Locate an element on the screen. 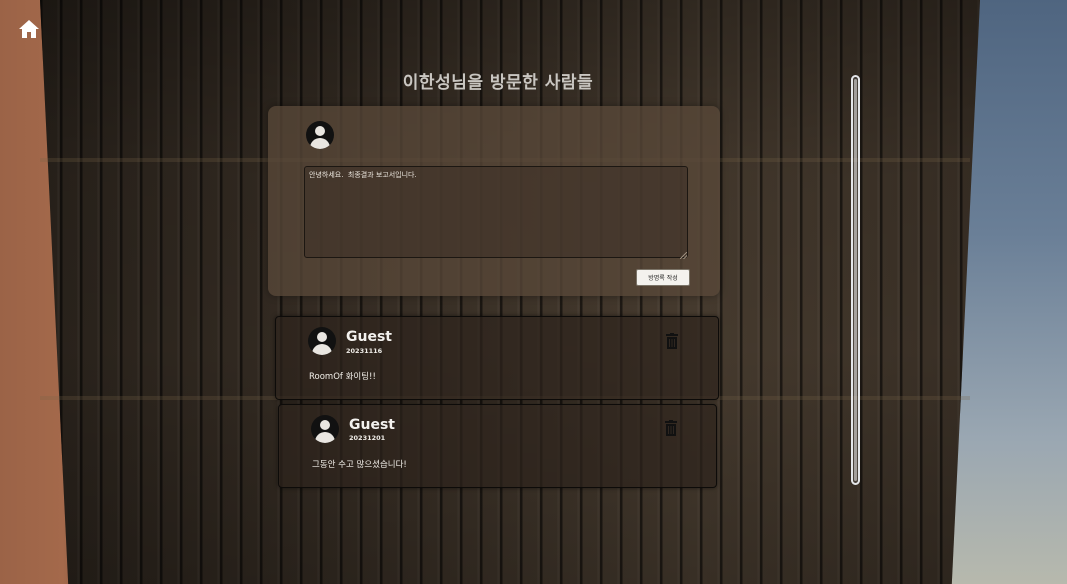 Image resolution: width=1067 pixels, height=584 pixels. guestbook-compose-panel: 방명록 작성 is located at coordinates (494, 201).